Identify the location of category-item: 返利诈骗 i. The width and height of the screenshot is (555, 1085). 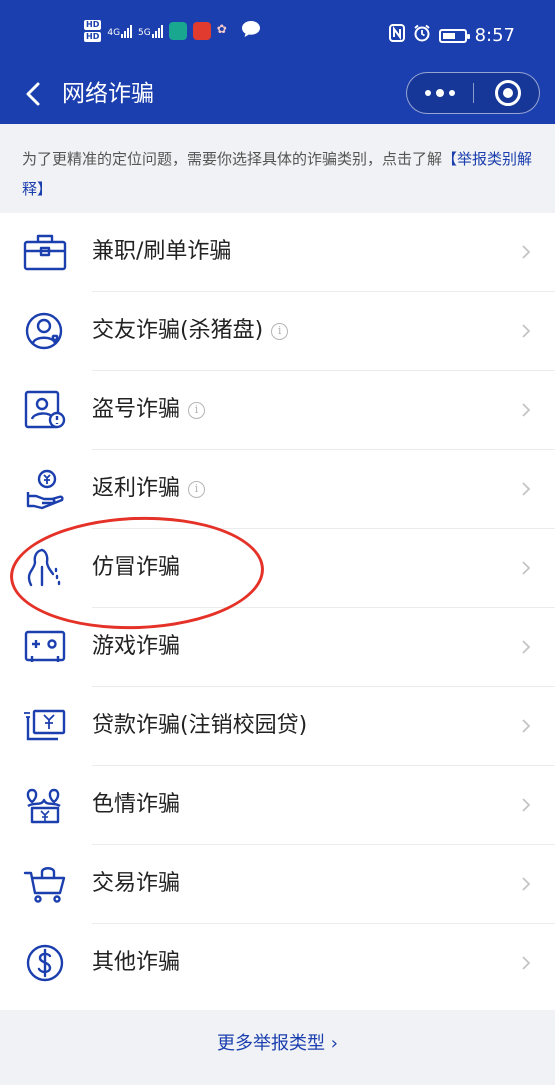
(277, 489).